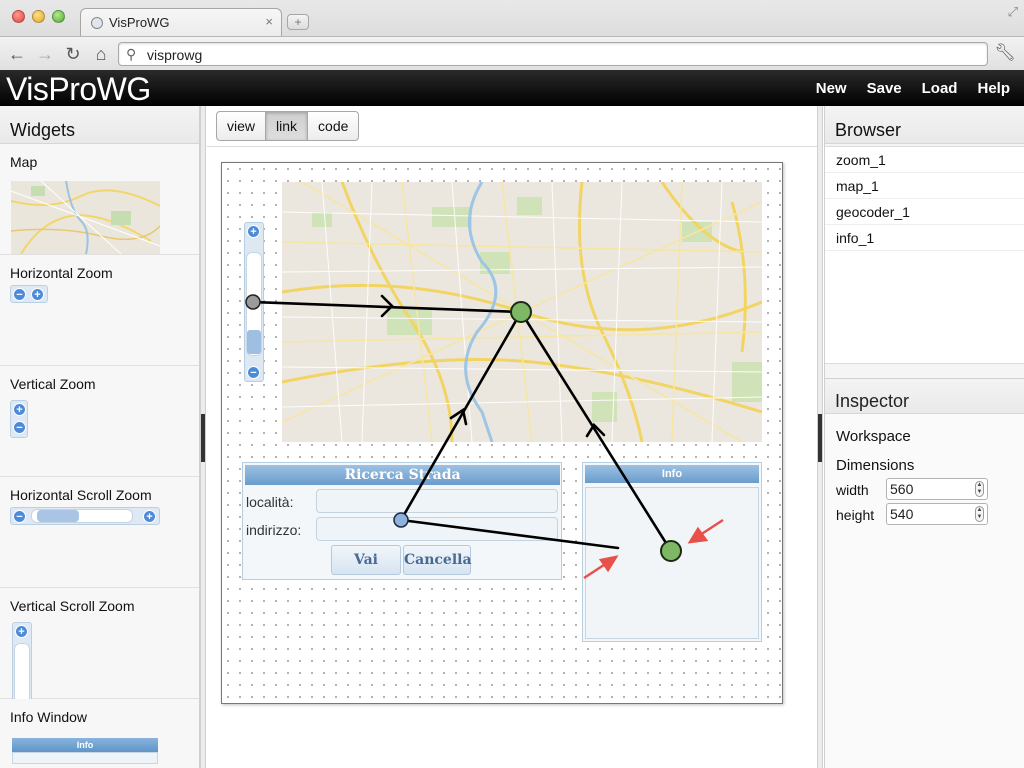  I want to click on tab-code: code, so click(333, 126).